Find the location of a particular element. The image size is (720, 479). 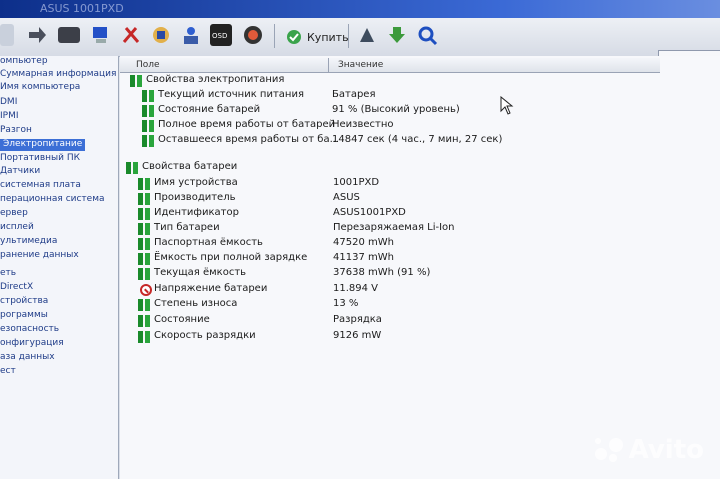

download-arrow-icon is located at coordinates (397, 35).